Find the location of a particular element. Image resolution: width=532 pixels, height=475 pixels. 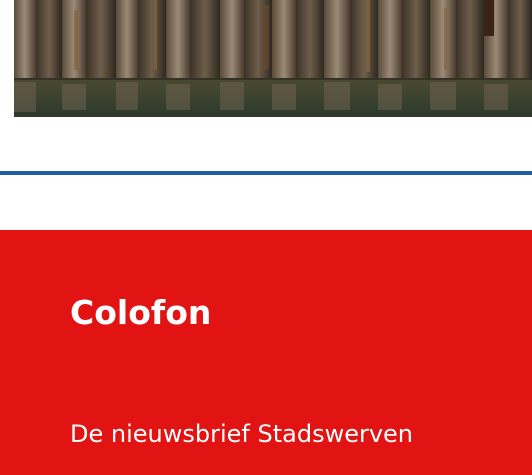

colofon-body: De nieuwsbrief Stadswerven is located at coordinates (241, 434).